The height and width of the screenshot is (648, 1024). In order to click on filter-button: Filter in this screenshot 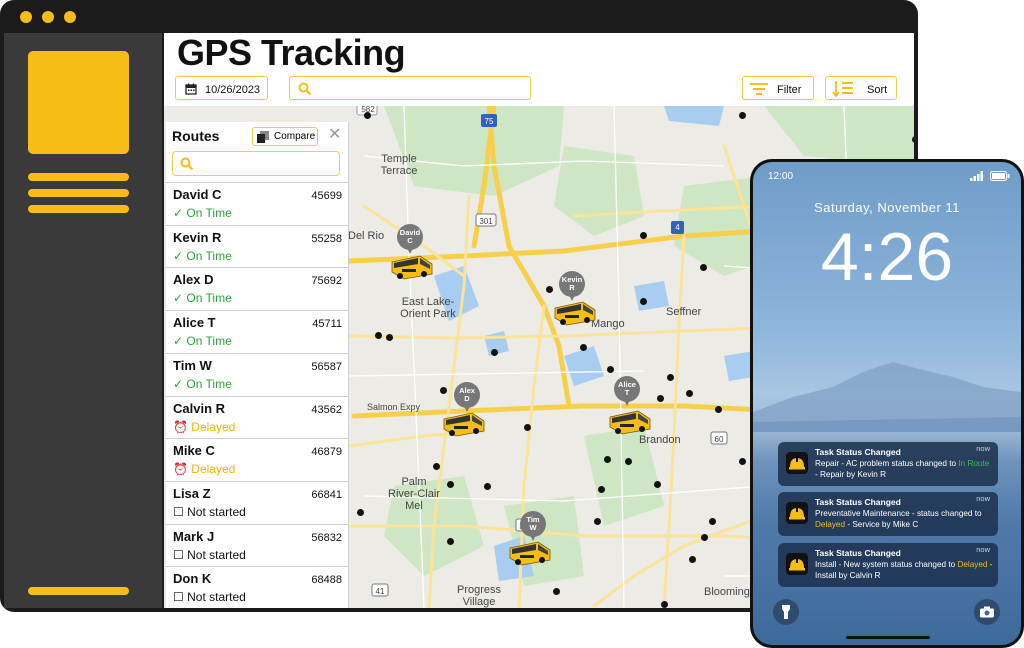, I will do `click(778, 88)`.